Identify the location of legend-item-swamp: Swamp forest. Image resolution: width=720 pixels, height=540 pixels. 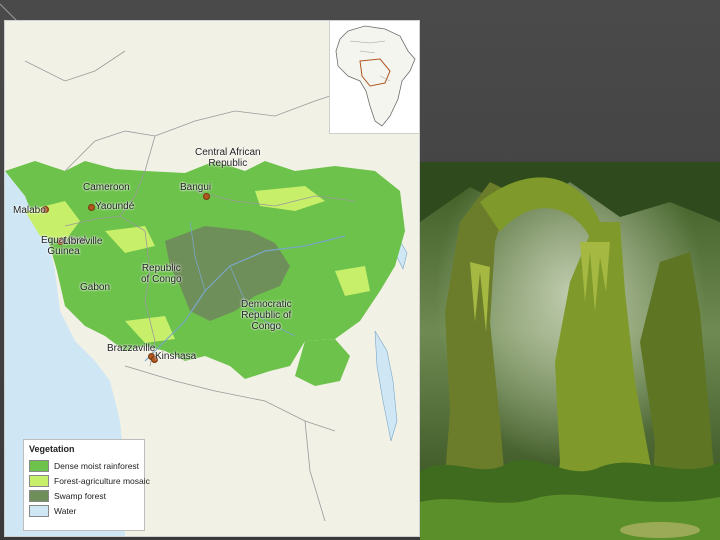
(84, 495).